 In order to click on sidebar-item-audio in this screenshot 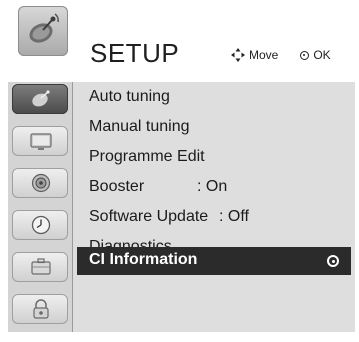, I will do `click(40, 183)`.